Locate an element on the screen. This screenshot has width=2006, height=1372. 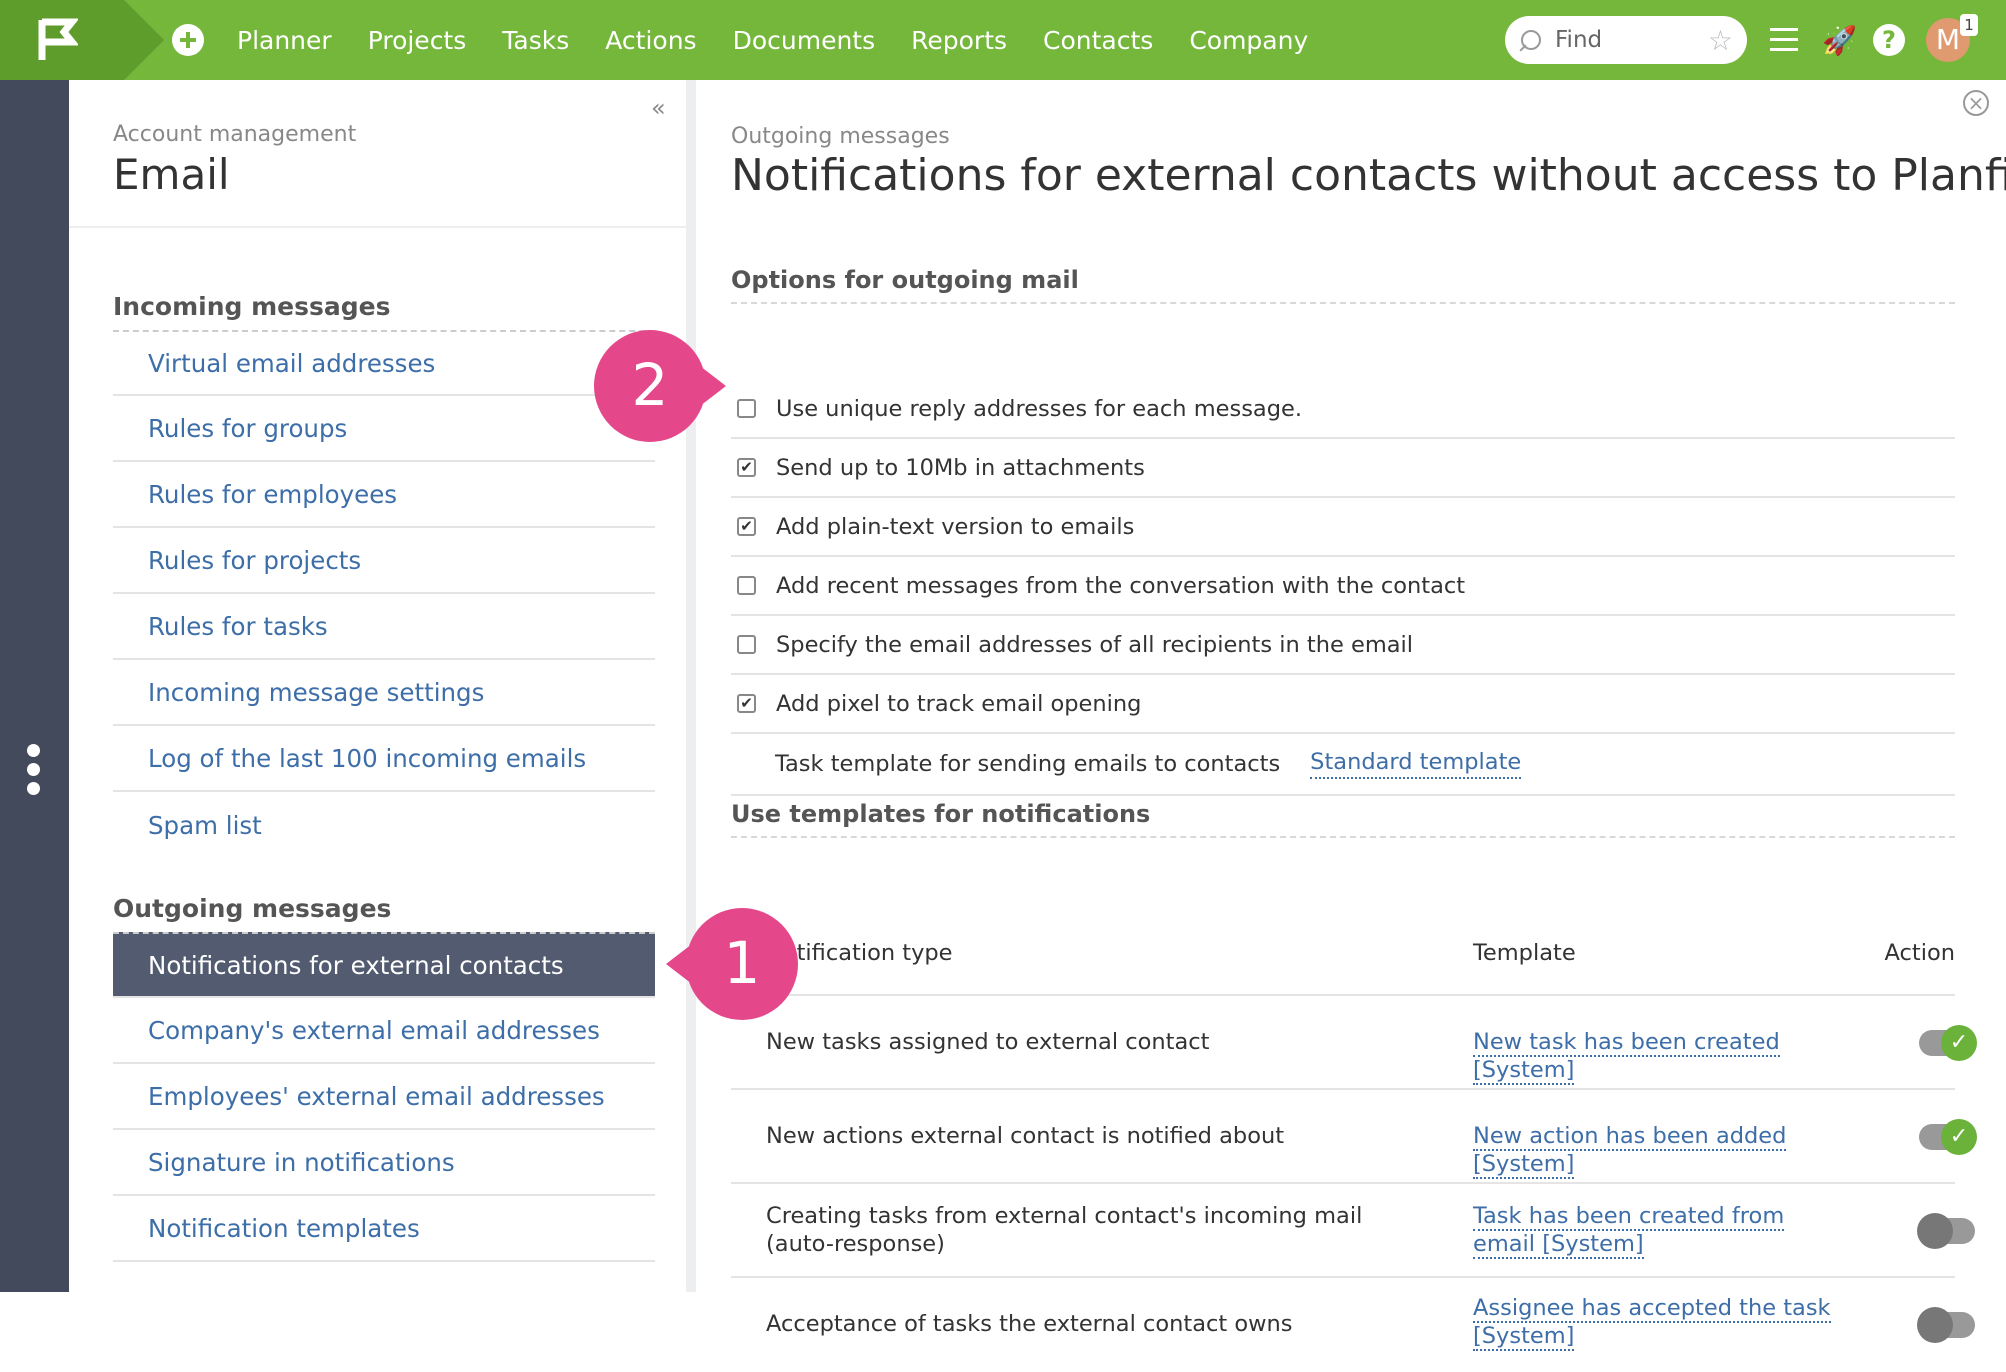
nav-planner: Planner is located at coordinates (284, 40).